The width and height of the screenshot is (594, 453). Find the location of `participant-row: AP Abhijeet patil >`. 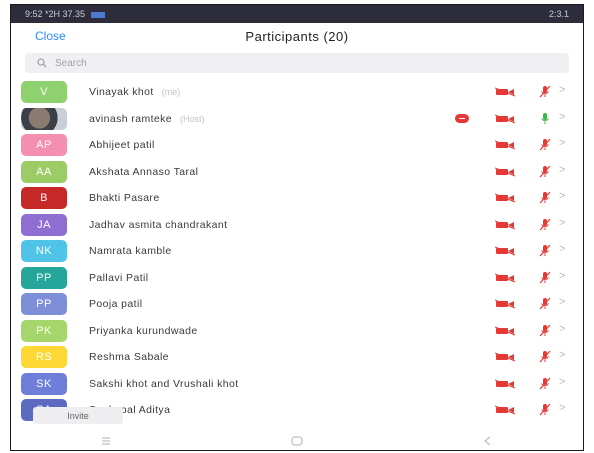

participant-row: AP Abhijeet patil > is located at coordinates (297, 145).